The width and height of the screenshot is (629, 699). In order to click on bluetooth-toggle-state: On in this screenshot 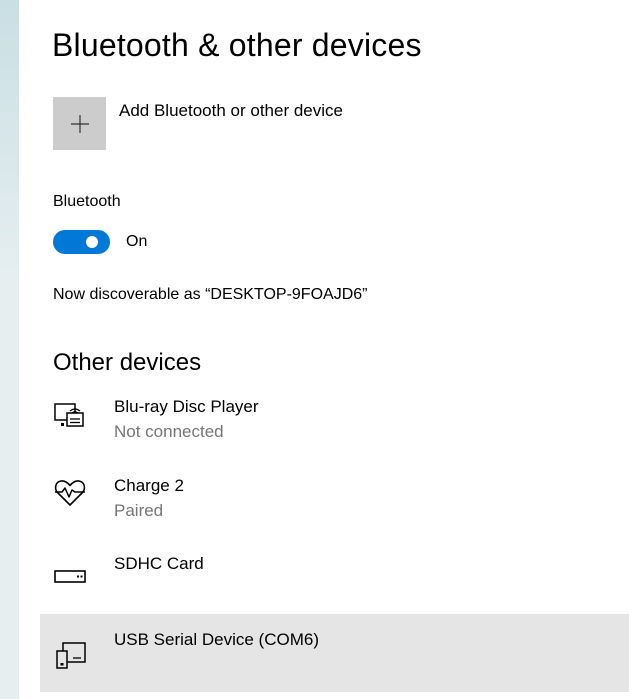, I will do `click(137, 241)`.